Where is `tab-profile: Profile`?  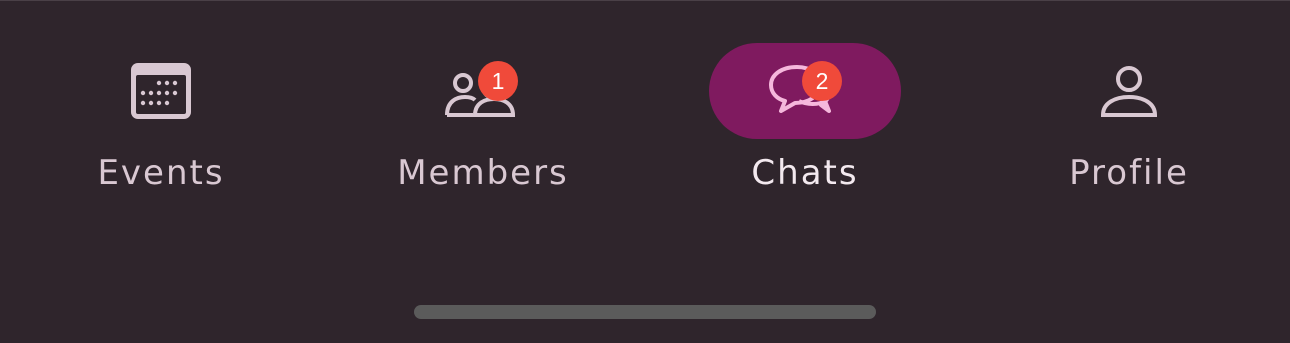 tab-profile: Profile is located at coordinates (1129, 126).